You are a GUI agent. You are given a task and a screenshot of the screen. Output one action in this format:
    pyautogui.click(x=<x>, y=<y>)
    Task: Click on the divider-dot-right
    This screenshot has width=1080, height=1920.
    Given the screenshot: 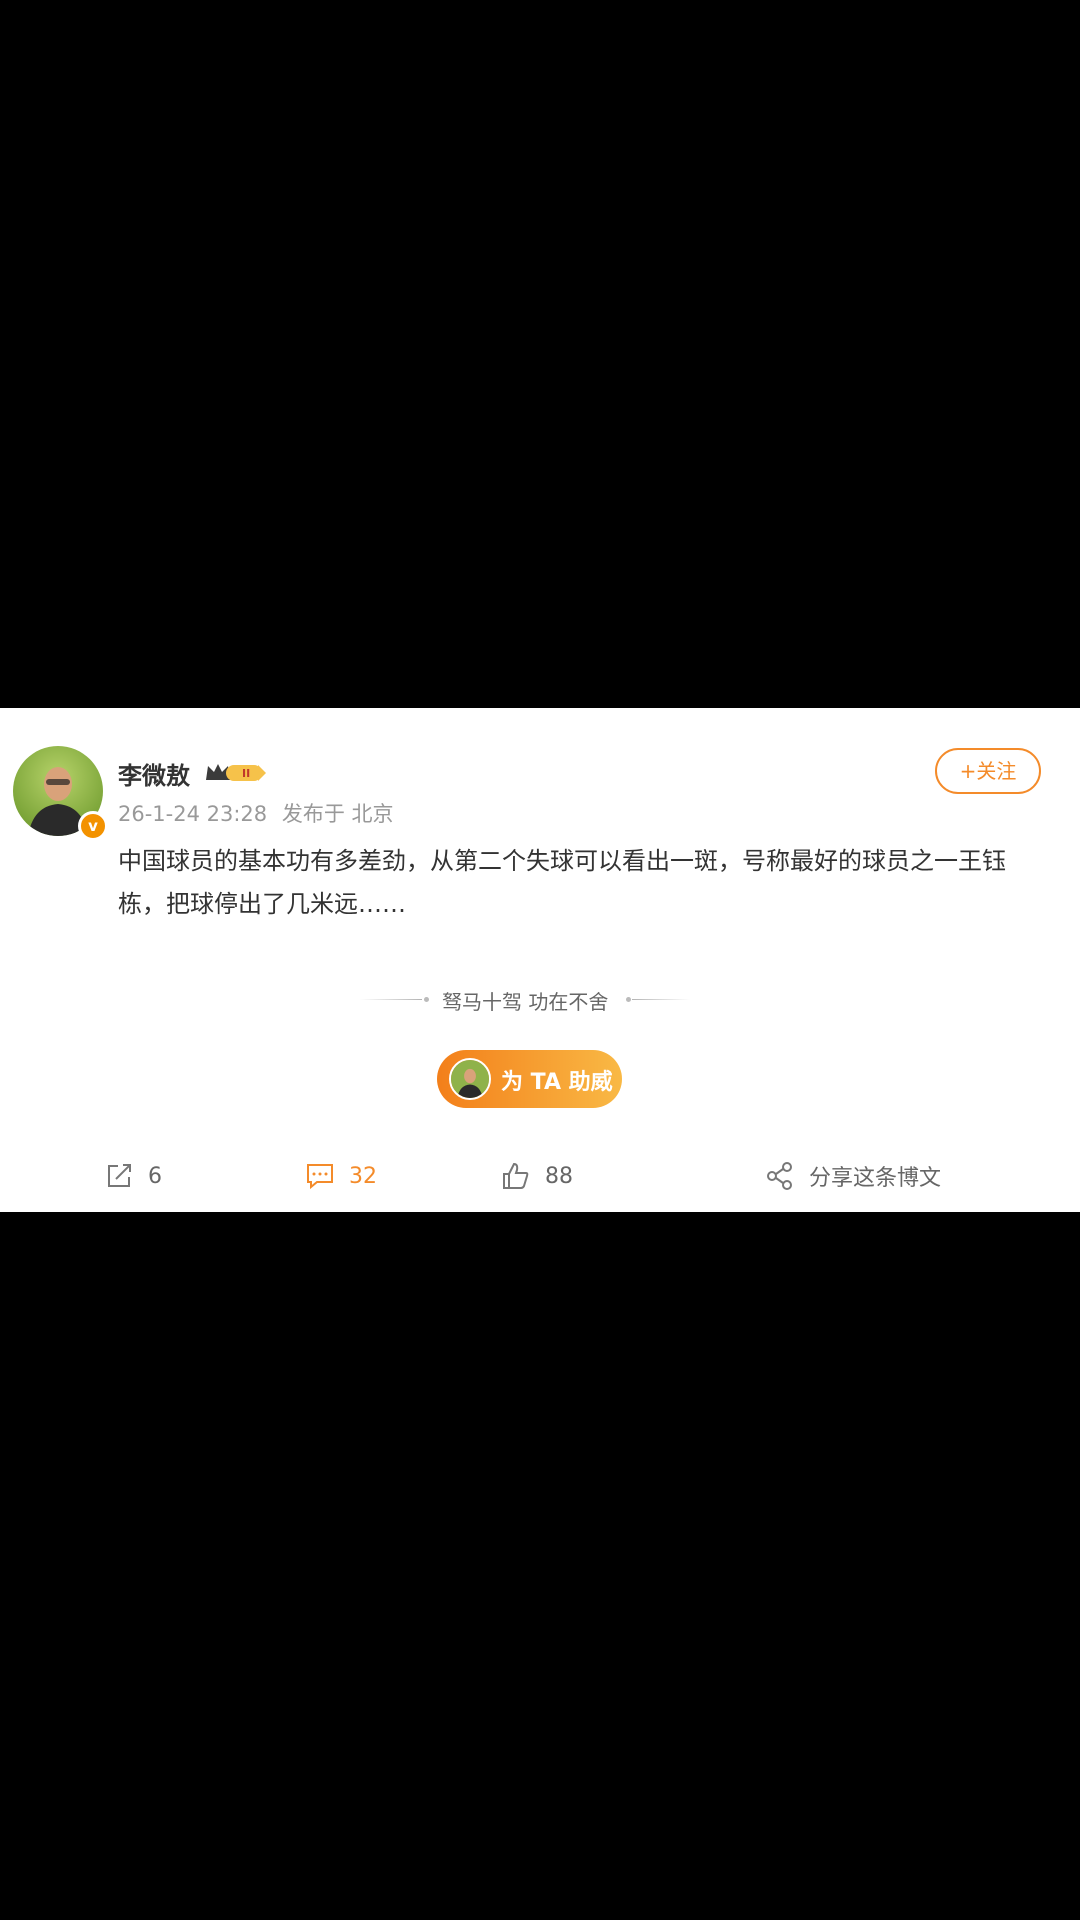 What is the action you would take?
    pyautogui.click(x=628, y=999)
    